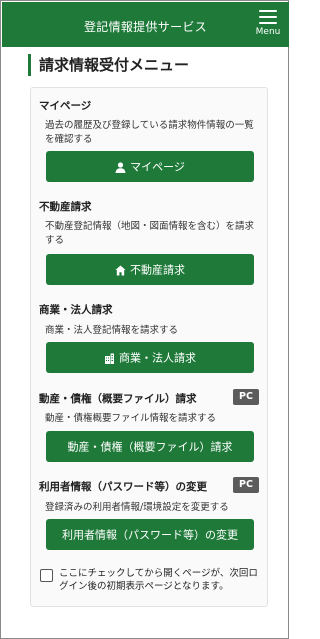  I want to click on real-estate-request-button: 不動産請求, so click(150, 269).